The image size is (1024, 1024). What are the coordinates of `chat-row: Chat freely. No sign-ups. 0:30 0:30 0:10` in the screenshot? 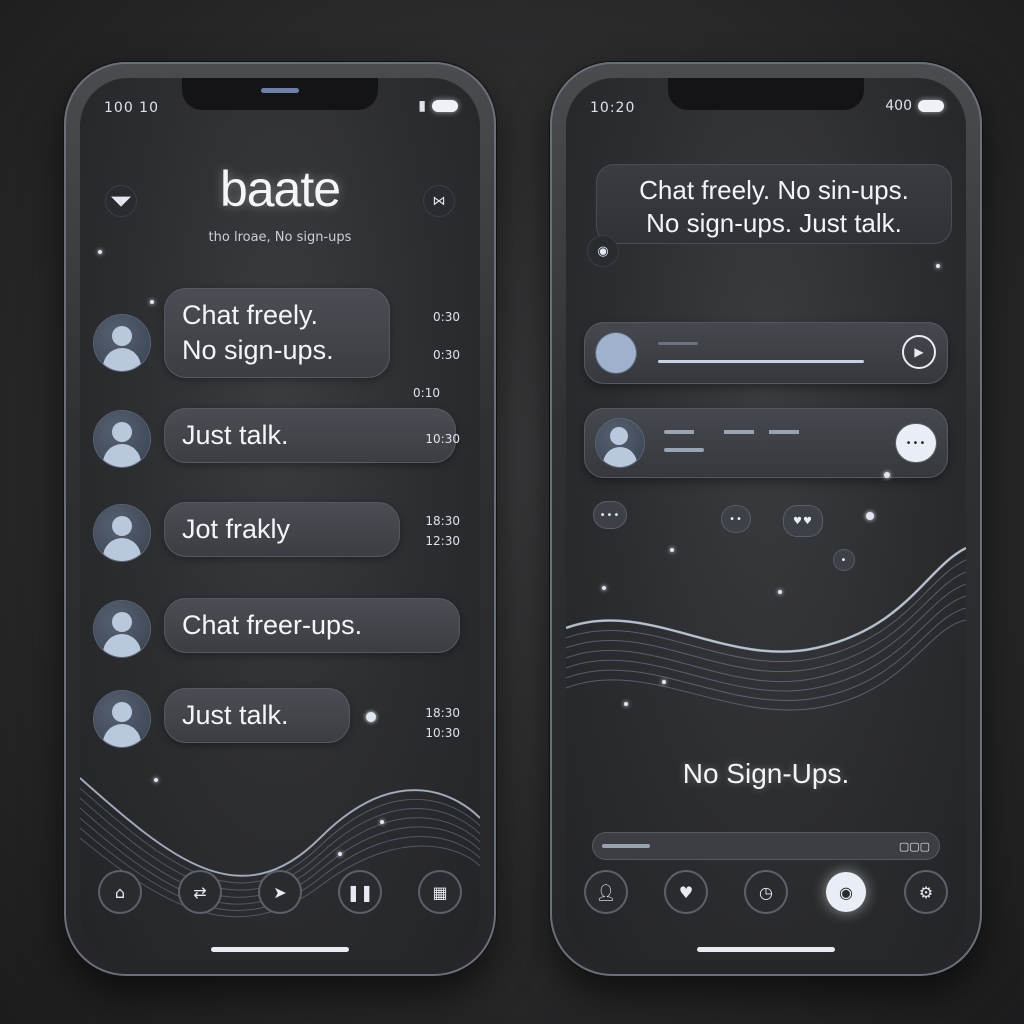 It's located at (280, 344).